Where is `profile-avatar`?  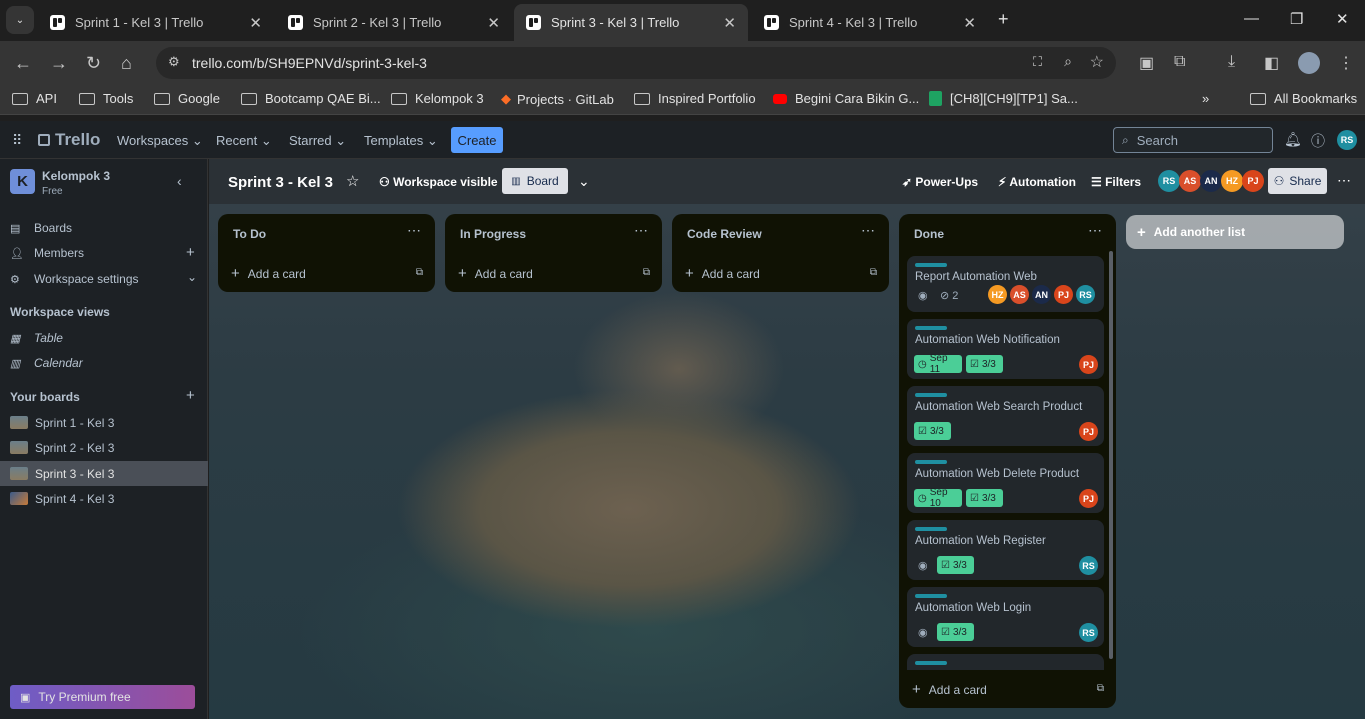
profile-avatar is located at coordinates (1309, 63).